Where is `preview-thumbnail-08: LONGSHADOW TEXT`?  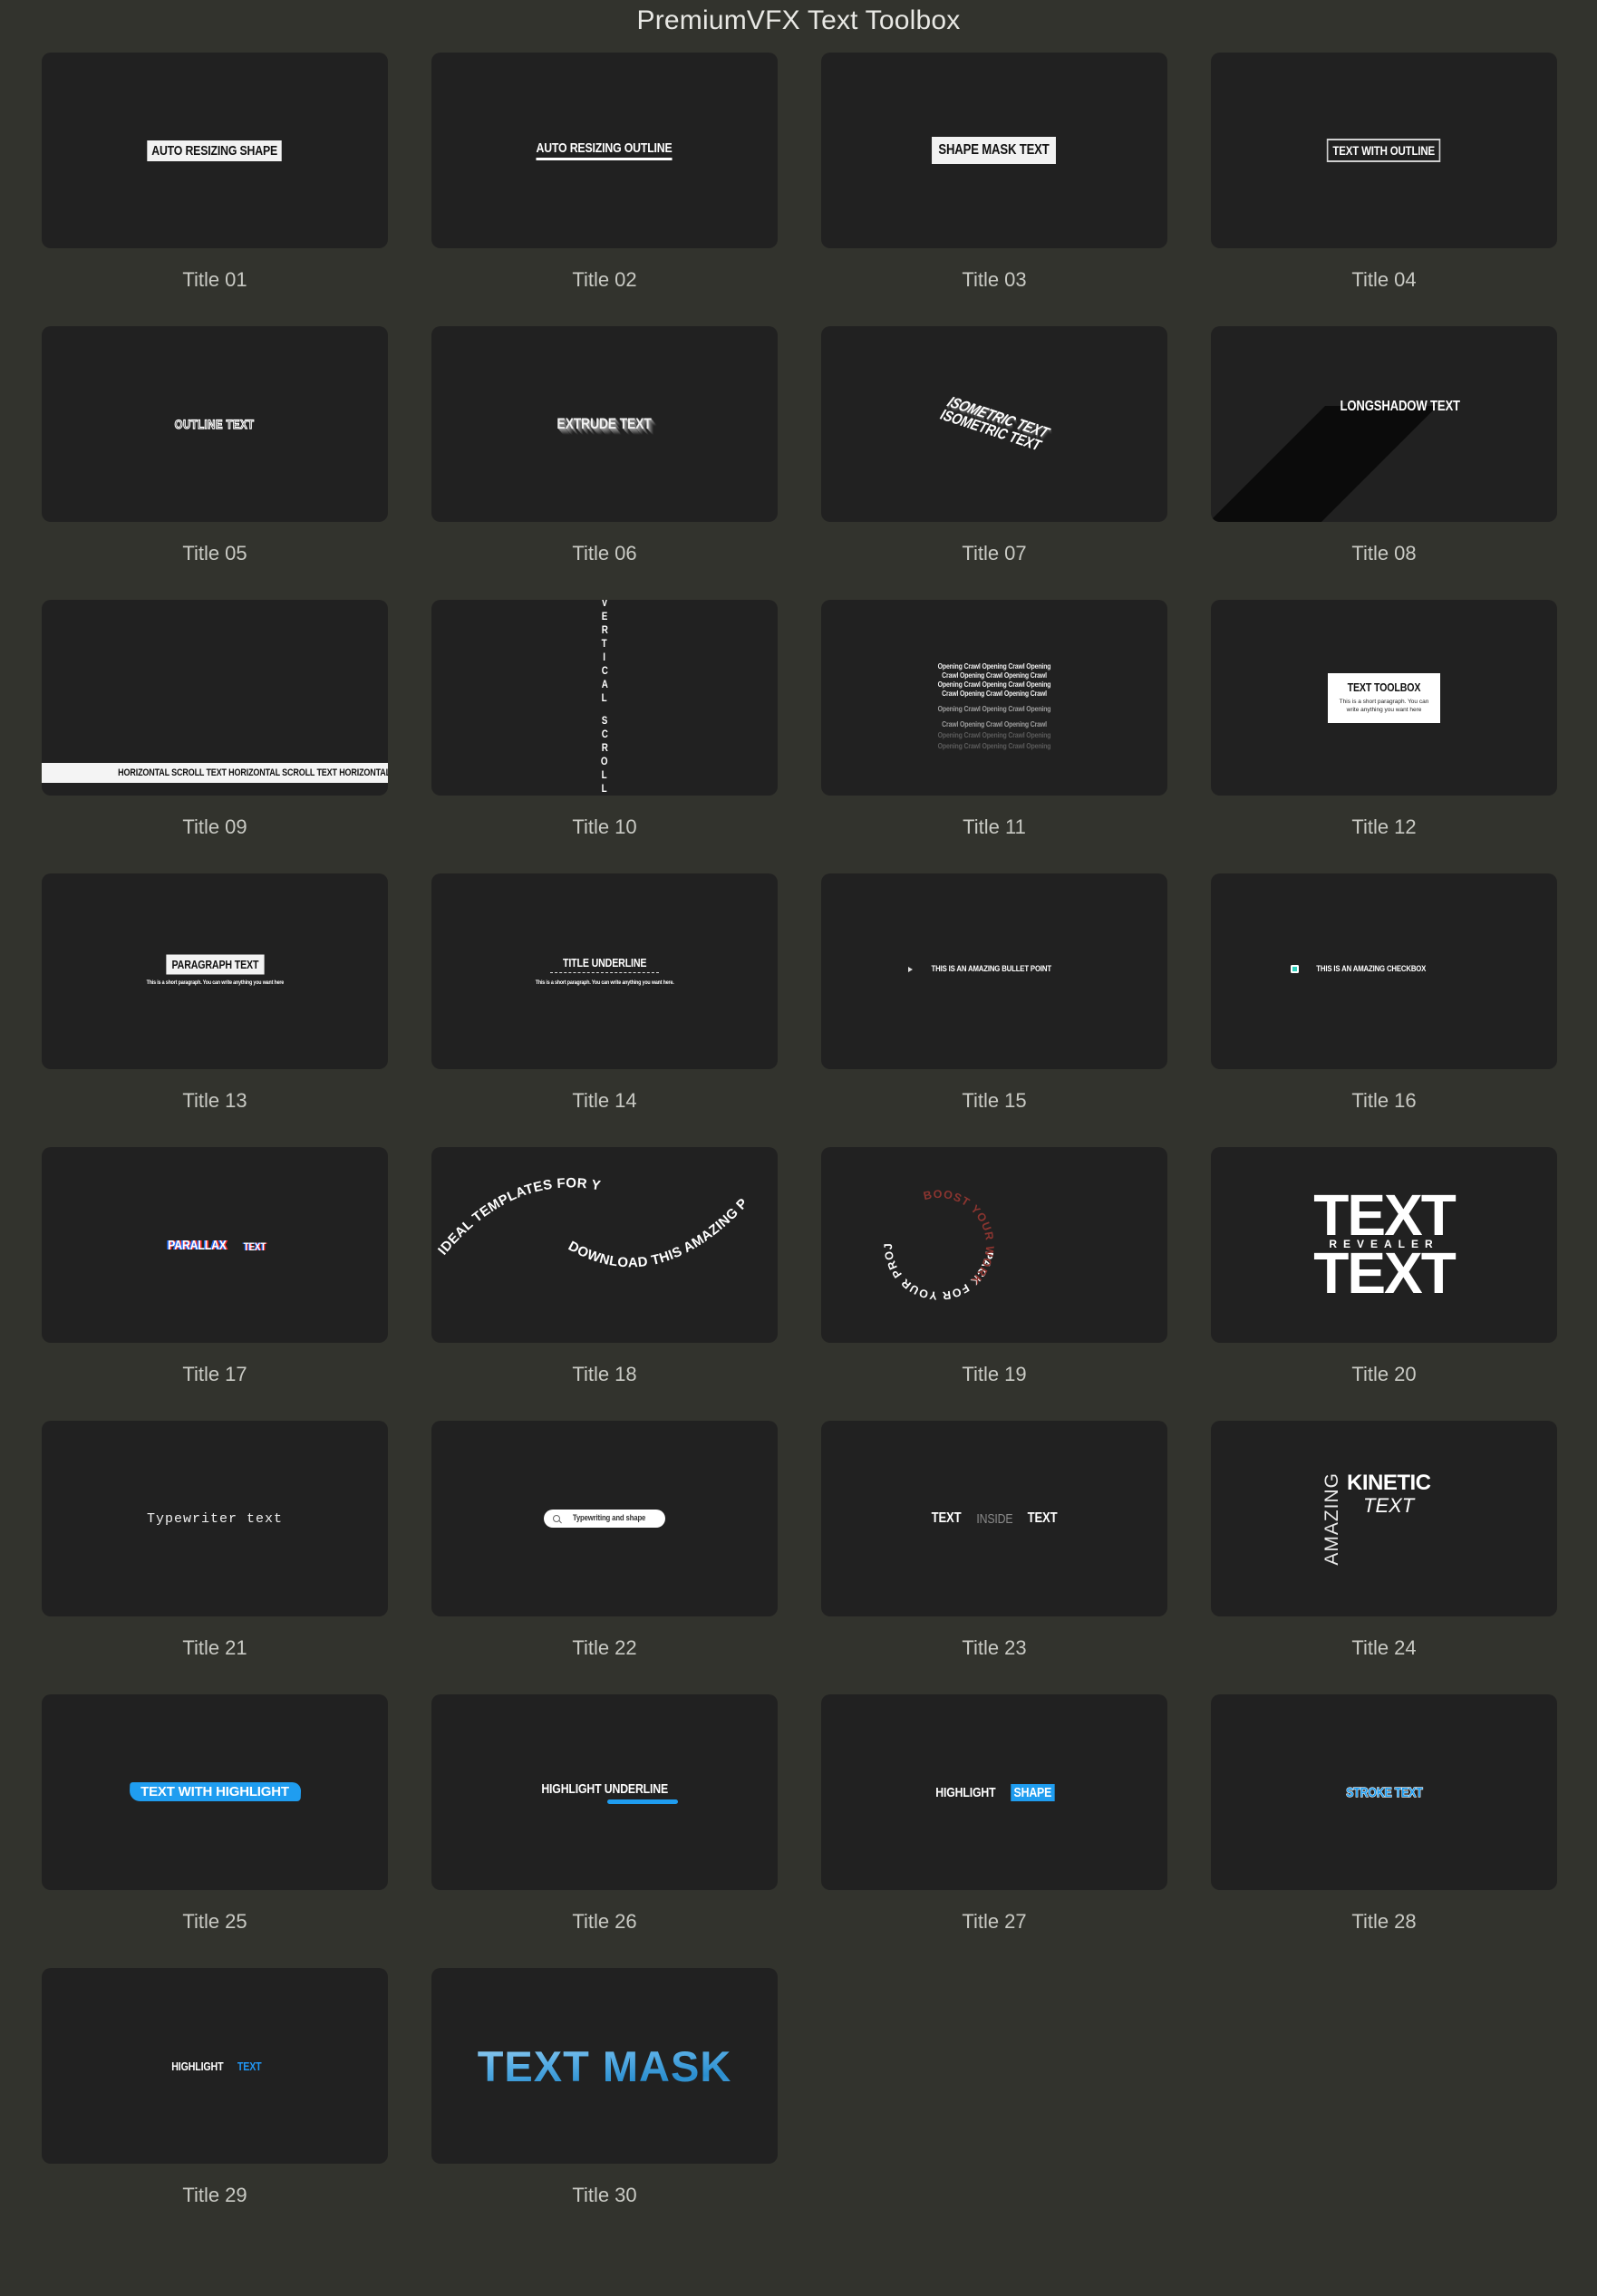 preview-thumbnail-08: LONGSHADOW TEXT is located at coordinates (1384, 424).